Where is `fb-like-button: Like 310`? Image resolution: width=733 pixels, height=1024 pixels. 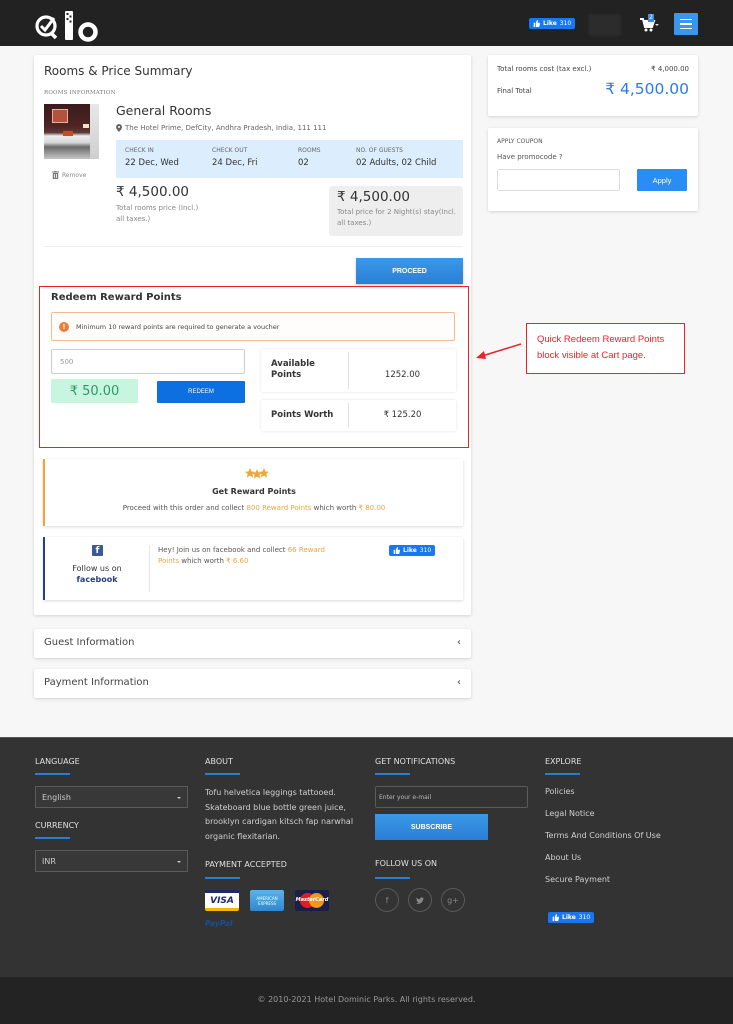
fb-like-button: Like 310 is located at coordinates (412, 550).